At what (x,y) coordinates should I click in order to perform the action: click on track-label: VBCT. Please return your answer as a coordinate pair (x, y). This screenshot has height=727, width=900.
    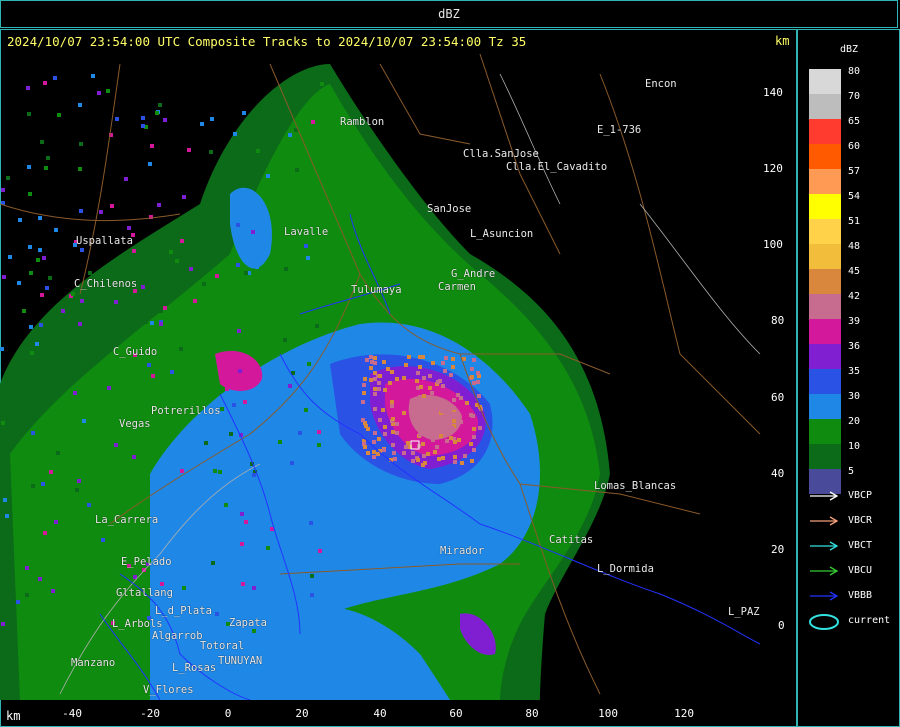
    Looking at the image, I should click on (860, 545).